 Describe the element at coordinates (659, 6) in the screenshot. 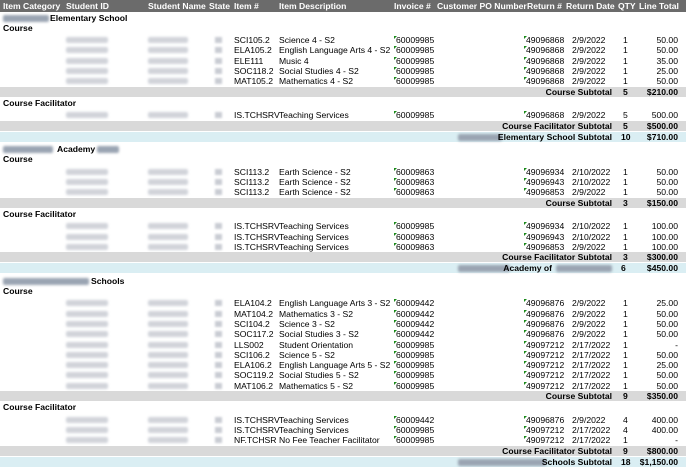

I see `col-line-total: Line Total` at that location.